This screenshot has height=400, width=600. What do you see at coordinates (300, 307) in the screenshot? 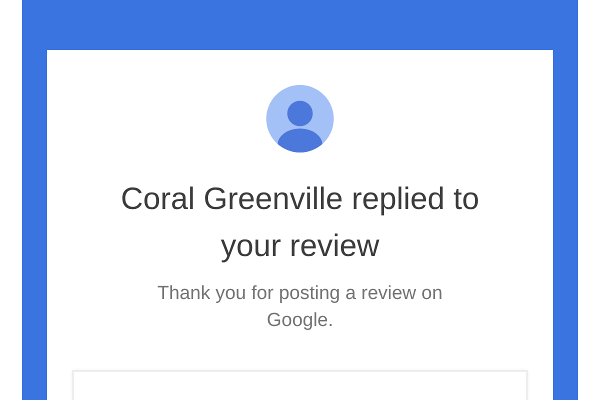
I see `notification-message: Thank you for posting a review on Google.` at bounding box center [300, 307].